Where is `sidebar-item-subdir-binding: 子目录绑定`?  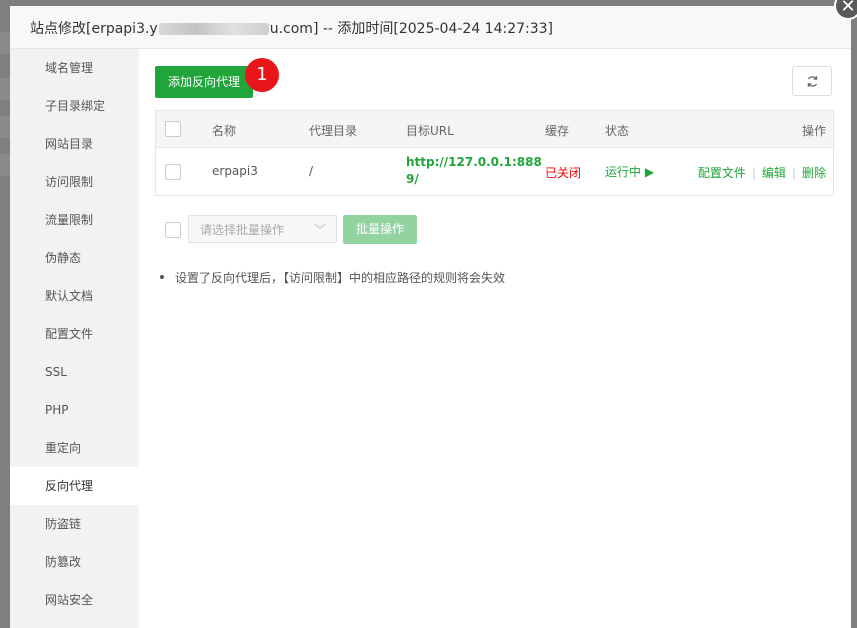
sidebar-item-subdir-binding: 子目录绑定 is located at coordinates (74, 106).